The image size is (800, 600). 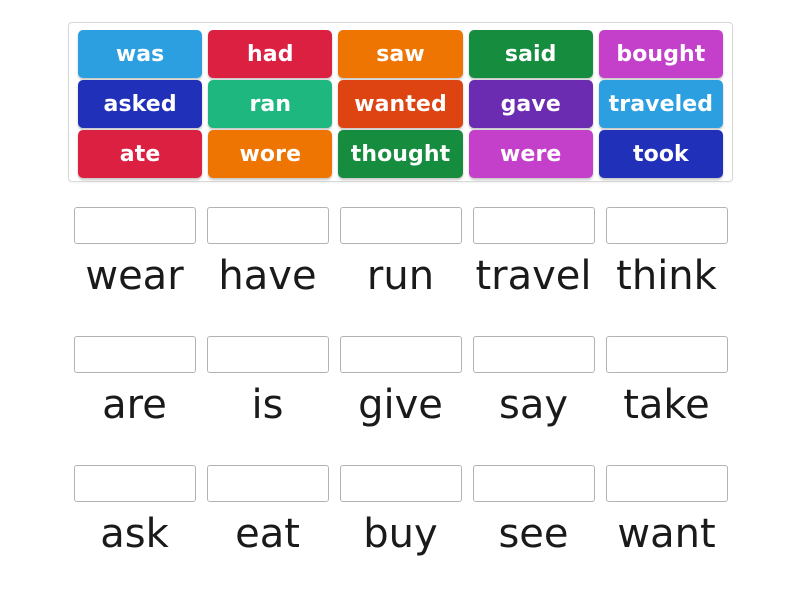 I want to click on answer-cell: think, so click(x=666, y=252).